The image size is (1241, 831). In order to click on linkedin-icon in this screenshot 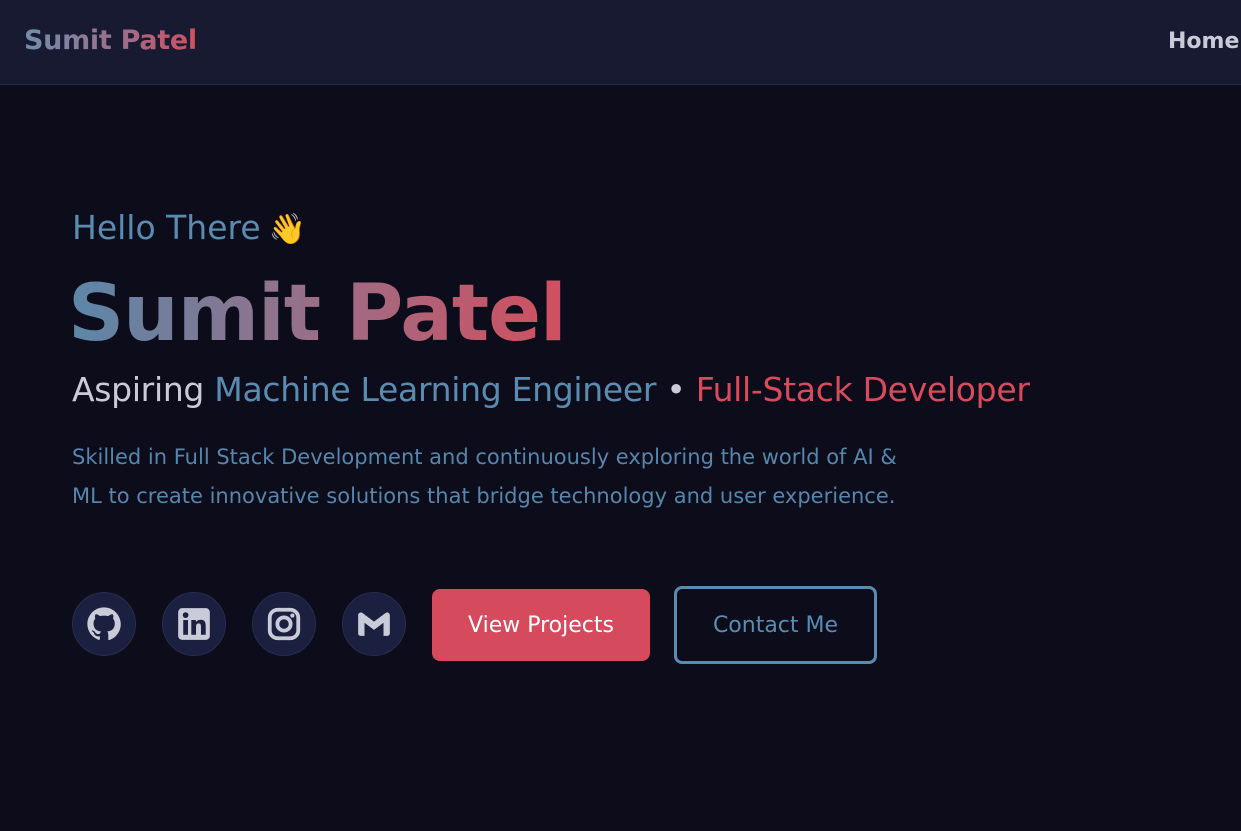, I will do `click(194, 624)`.